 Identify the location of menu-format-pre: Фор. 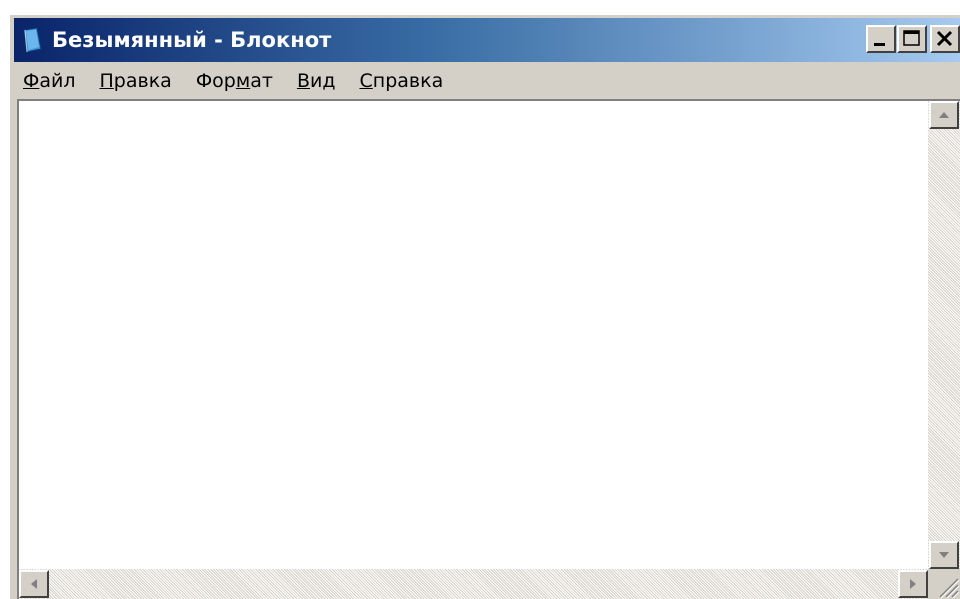
(215, 81).